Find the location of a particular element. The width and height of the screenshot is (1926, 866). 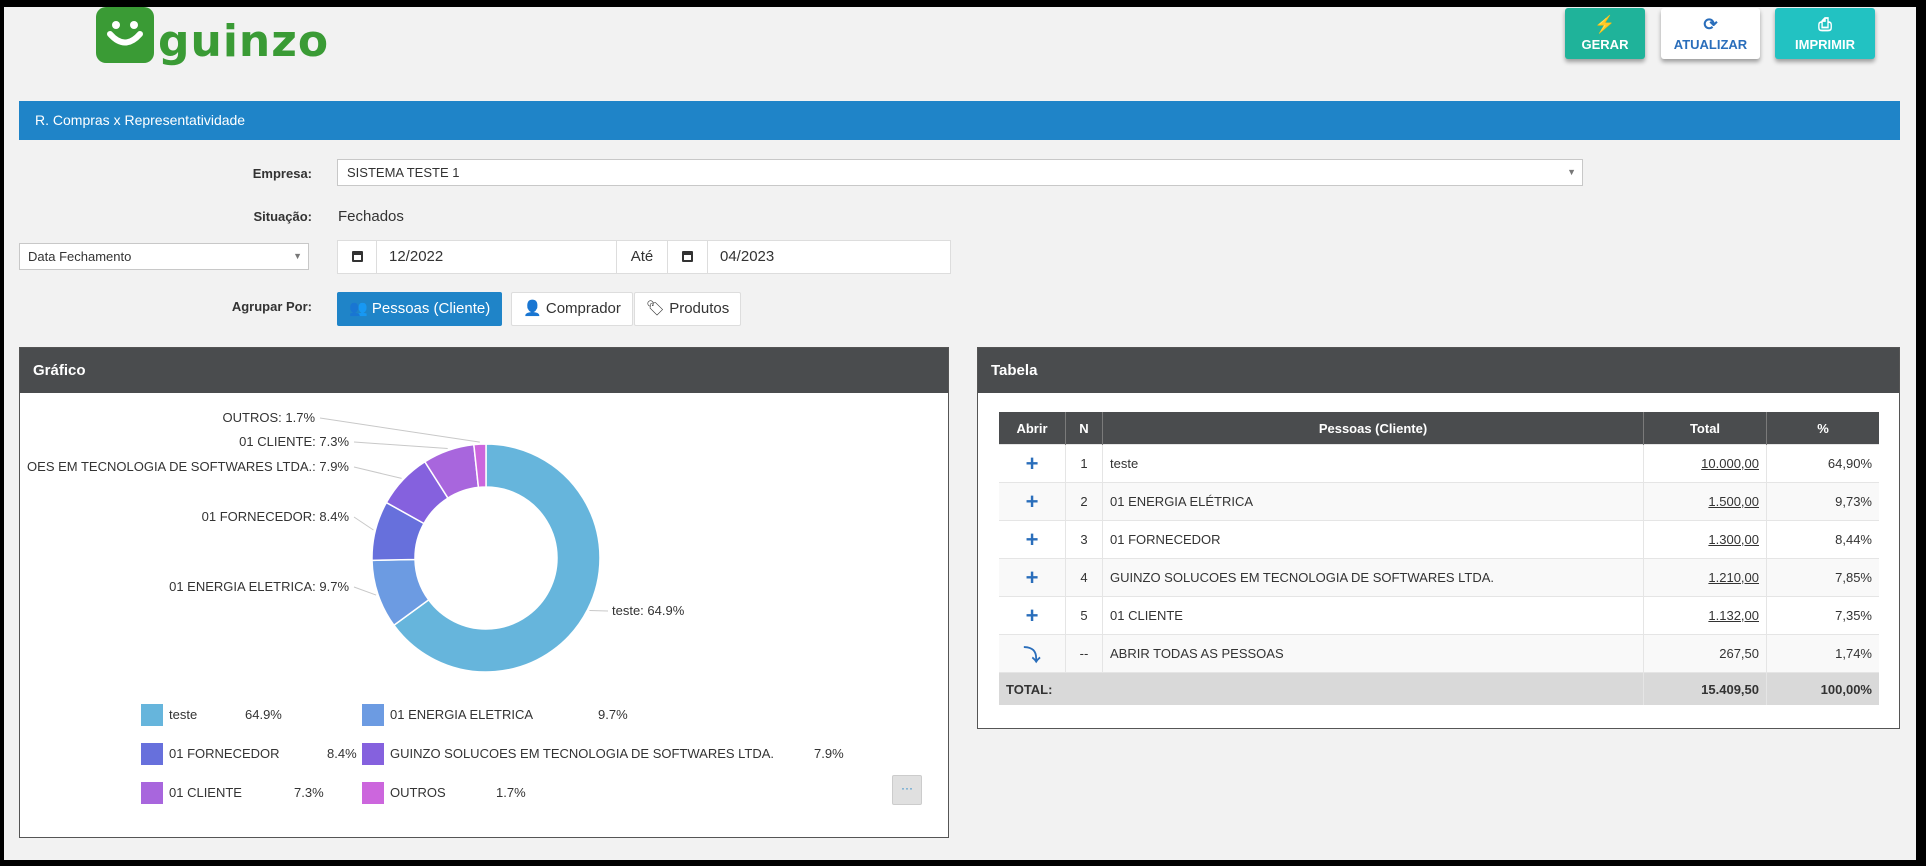

legend-name: OUTROS is located at coordinates (418, 792).